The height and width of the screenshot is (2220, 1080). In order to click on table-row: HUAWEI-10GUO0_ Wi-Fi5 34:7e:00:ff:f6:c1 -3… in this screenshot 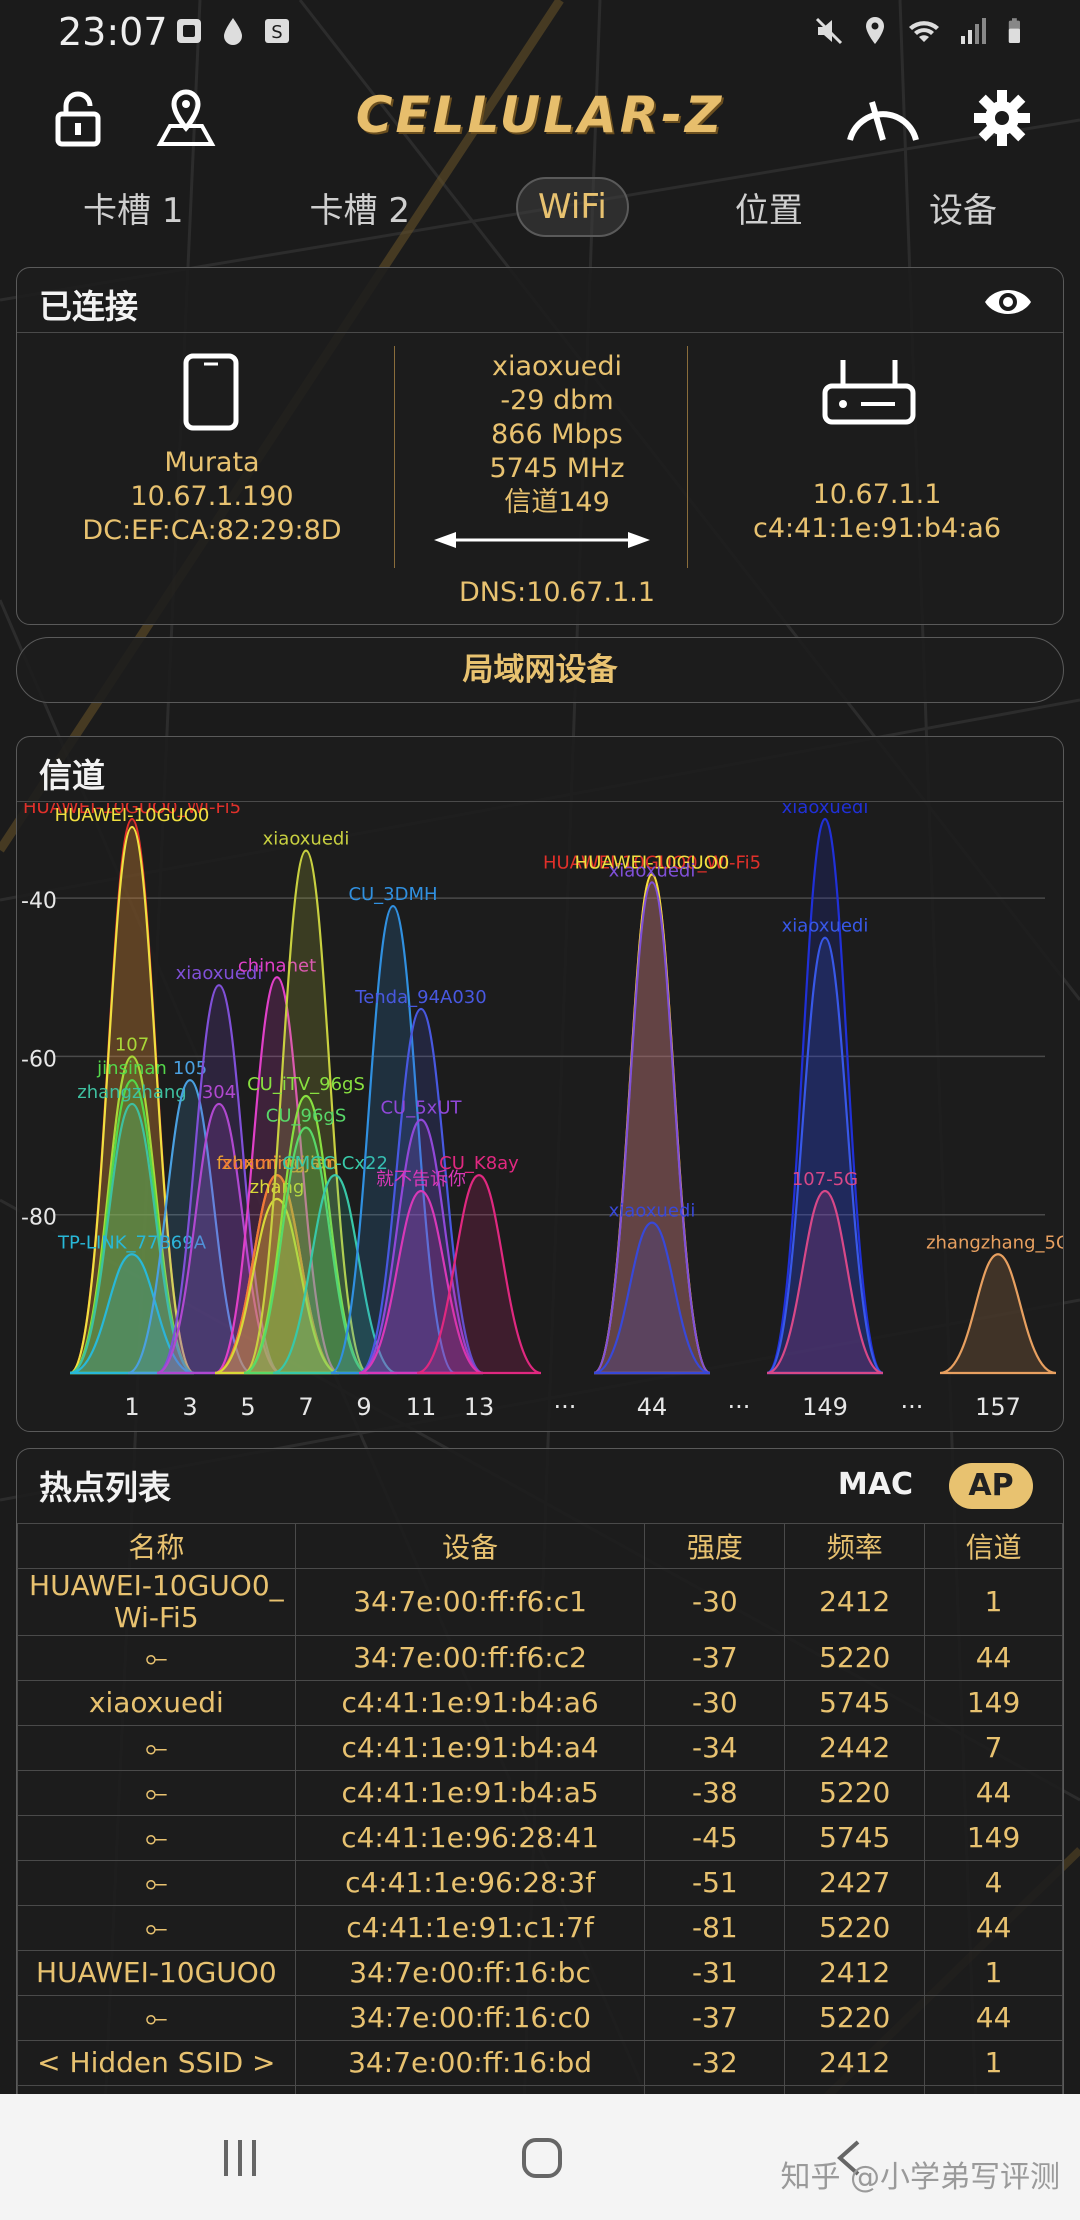, I will do `click(540, 1602)`.